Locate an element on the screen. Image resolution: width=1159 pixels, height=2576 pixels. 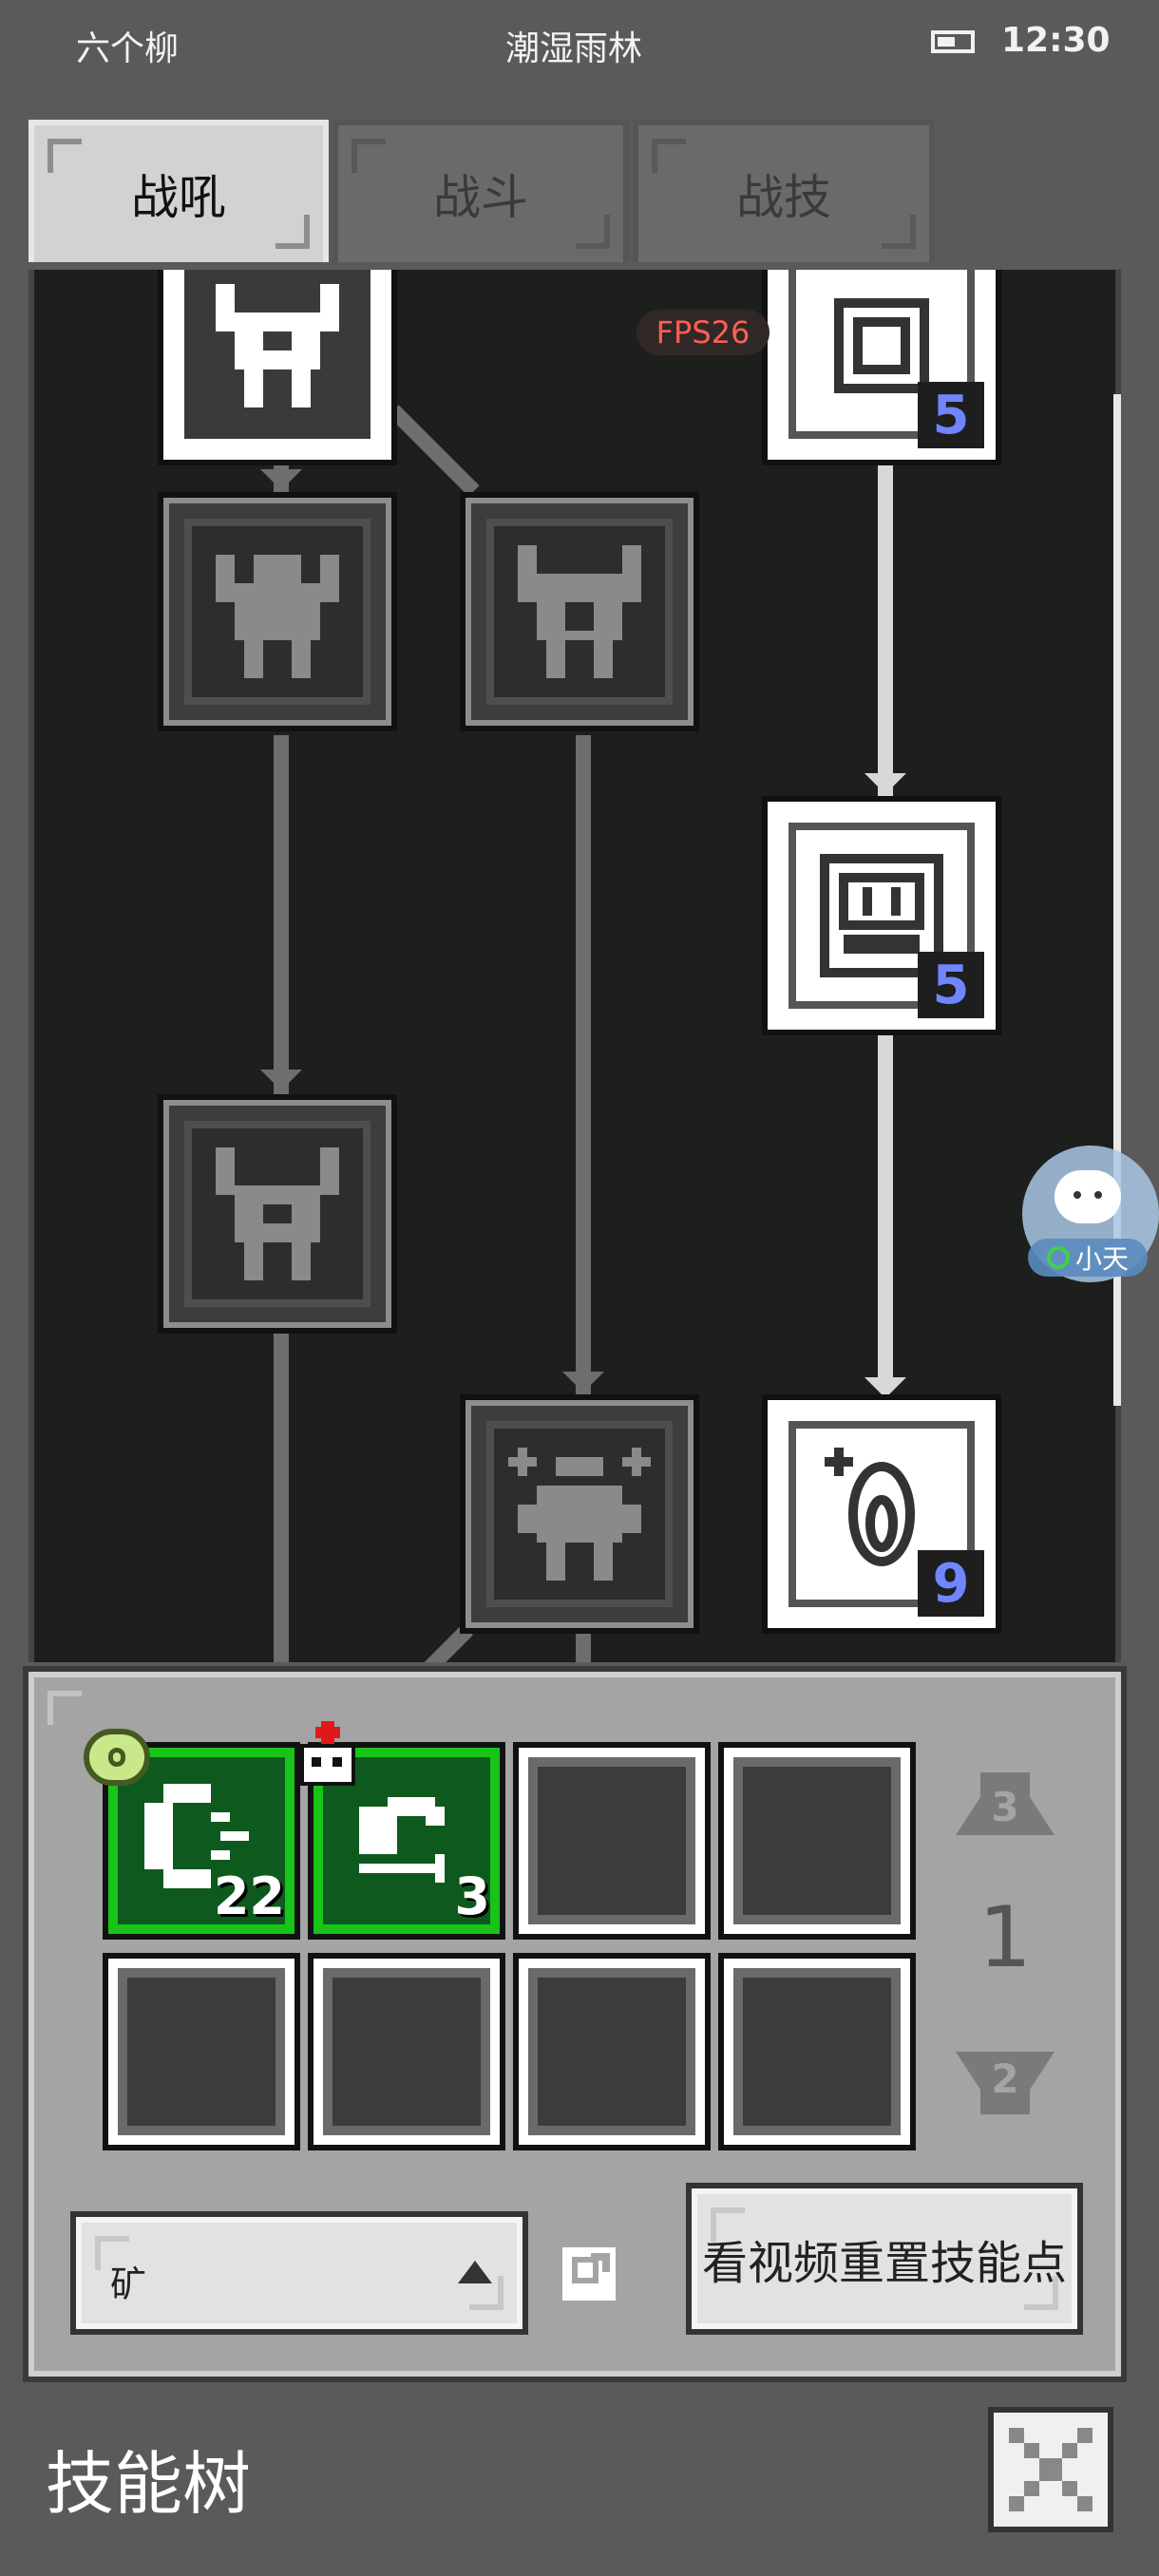
assistant-label: 小天 is located at coordinates (1101, 1259).